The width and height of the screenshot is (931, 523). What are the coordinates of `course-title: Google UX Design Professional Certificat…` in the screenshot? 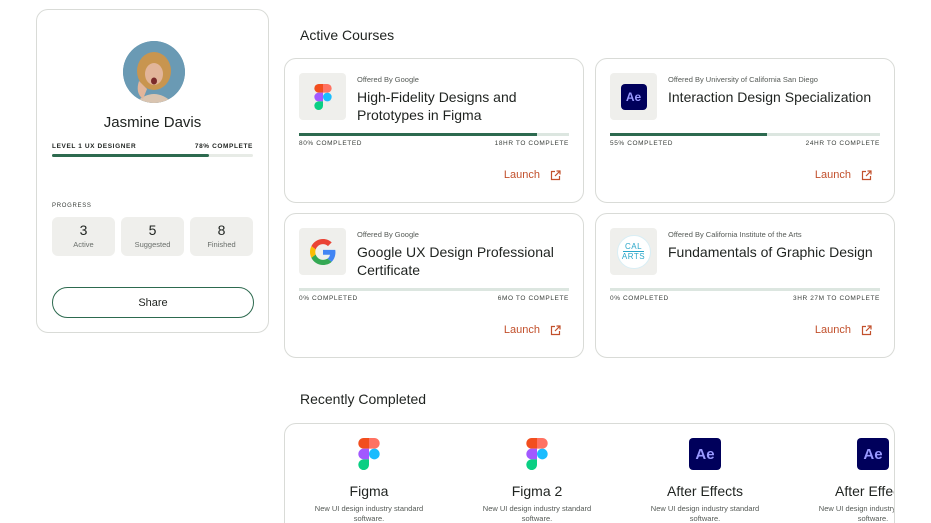 It's located at (462, 261).